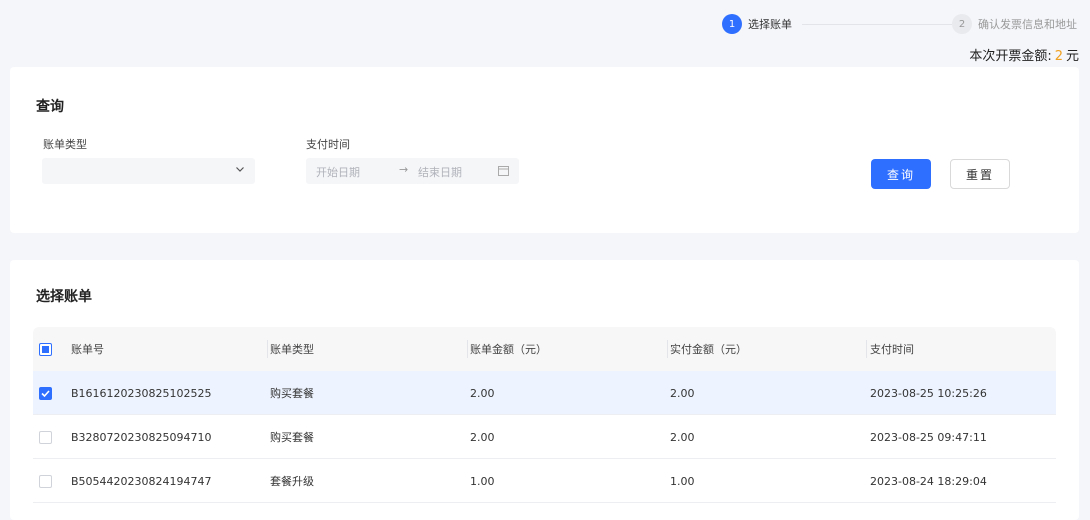  What do you see at coordinates (928, 393) in the screenshot?
I see `pay-time: 2023-08-25 10:25:26` at bounding box center [928, 393].